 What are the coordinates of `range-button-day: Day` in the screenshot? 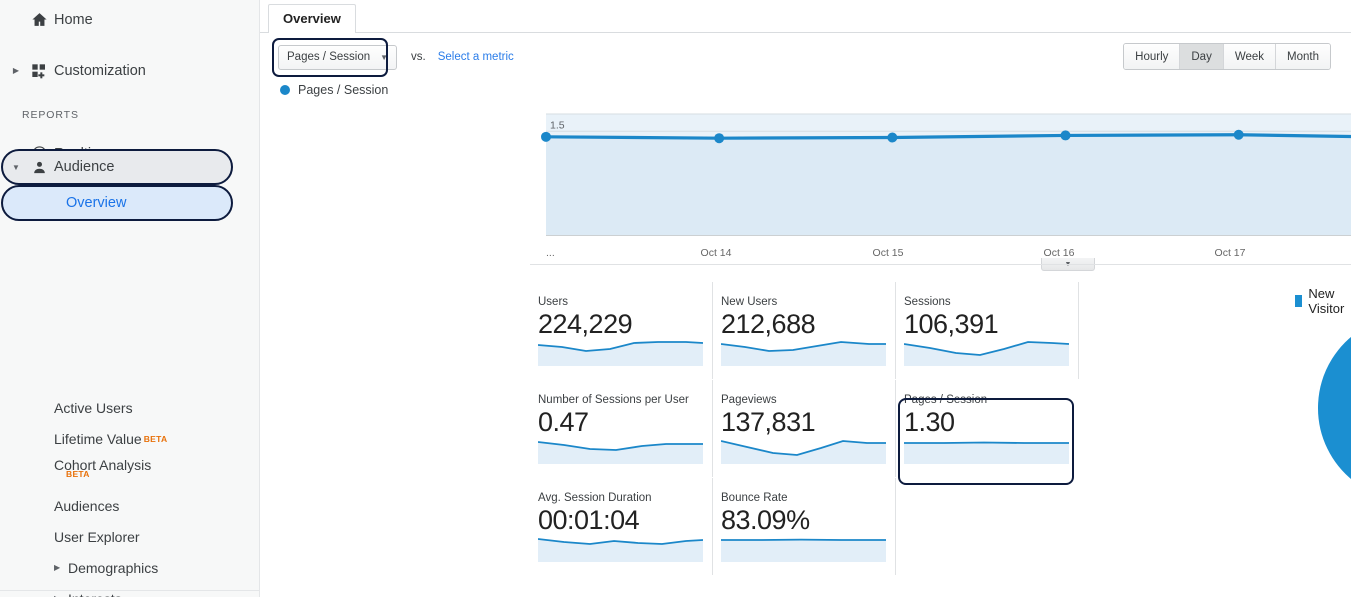 It's located at (1202, 56).